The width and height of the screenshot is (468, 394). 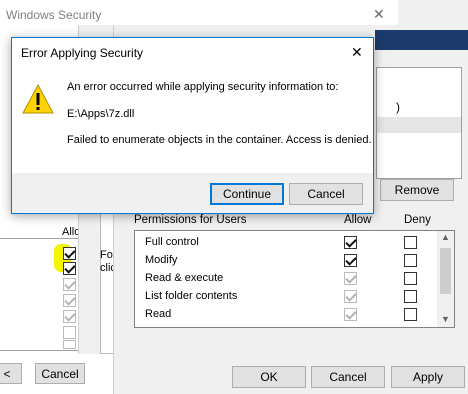 I want to click on left-cancel-label: Cancel, so click(x=60, y=373).